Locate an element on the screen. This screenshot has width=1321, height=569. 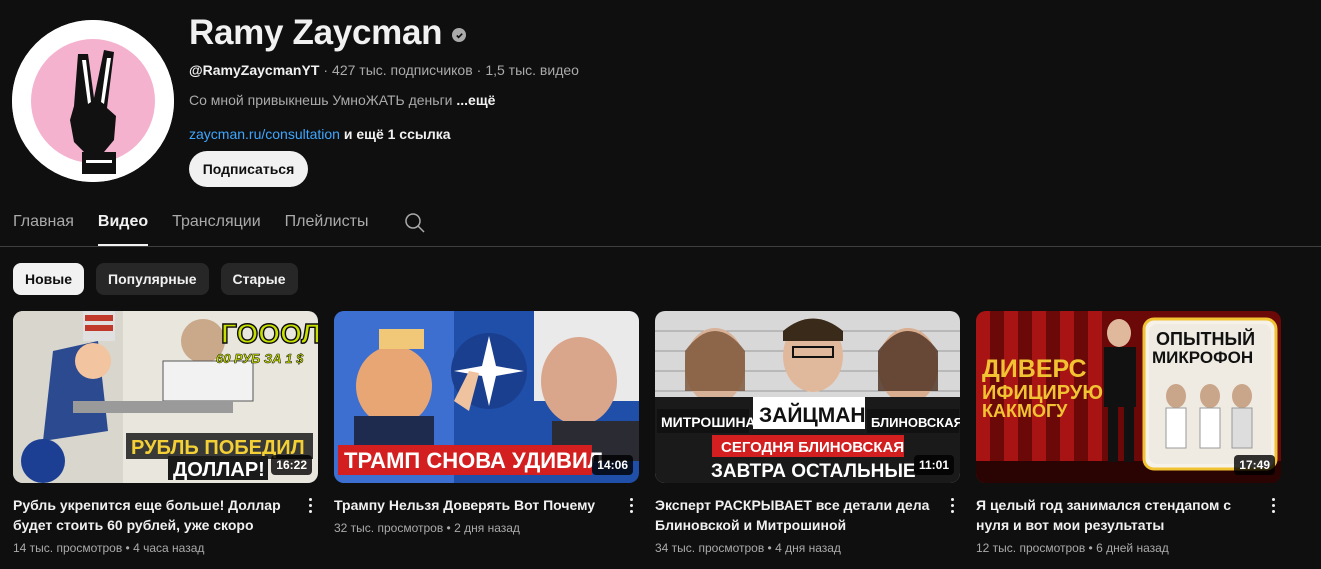
video-views: 14 тыс. просмотров is located at coordinates (68, 548).